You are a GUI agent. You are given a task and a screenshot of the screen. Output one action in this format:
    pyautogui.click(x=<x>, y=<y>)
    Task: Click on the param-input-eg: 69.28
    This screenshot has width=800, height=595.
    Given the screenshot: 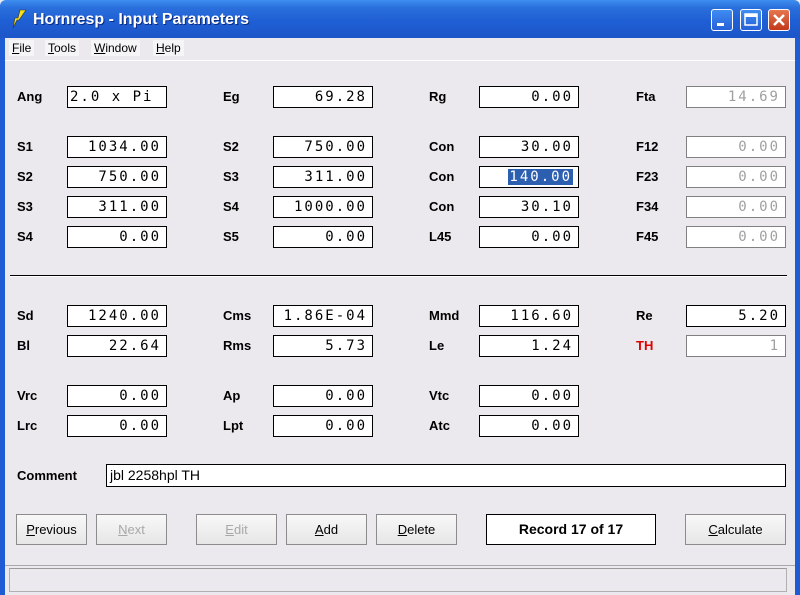 What is the action you would take?
    pyautogui.click(x=323, y=97)
    